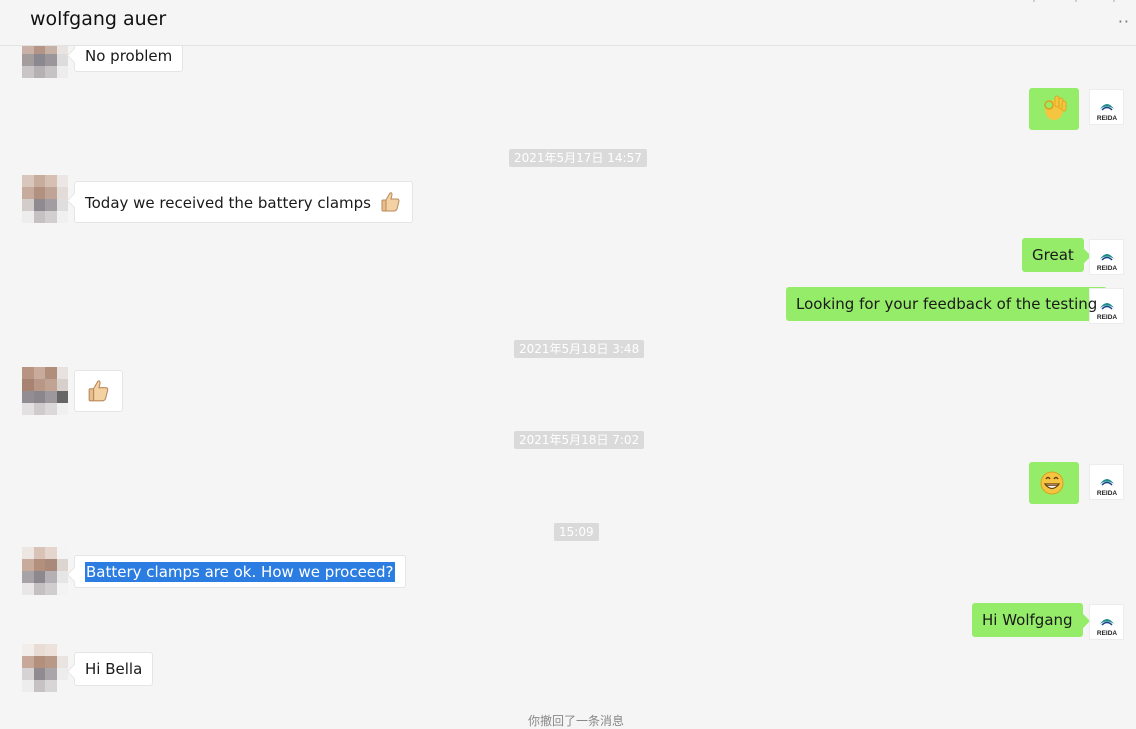 The width and height of the screenshot is (1136, 729). I want to click on system-notice: 你撤回了一条消息, so click(576, 721).